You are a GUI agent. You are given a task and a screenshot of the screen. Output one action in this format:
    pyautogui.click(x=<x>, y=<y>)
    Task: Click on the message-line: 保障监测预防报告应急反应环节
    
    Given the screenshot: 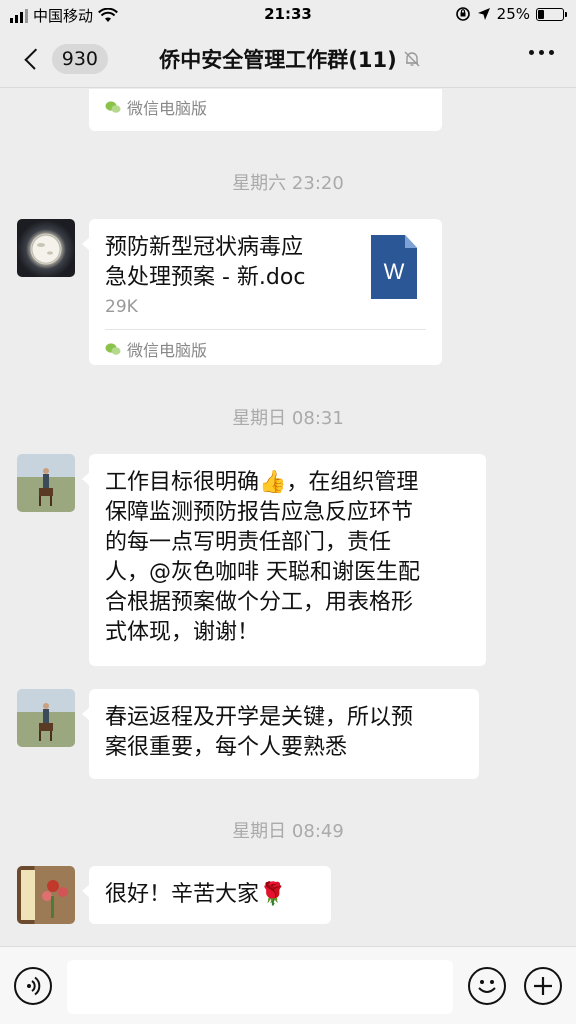 What is the action you would take?
    pyautogui.click(x=259, y=512)
    